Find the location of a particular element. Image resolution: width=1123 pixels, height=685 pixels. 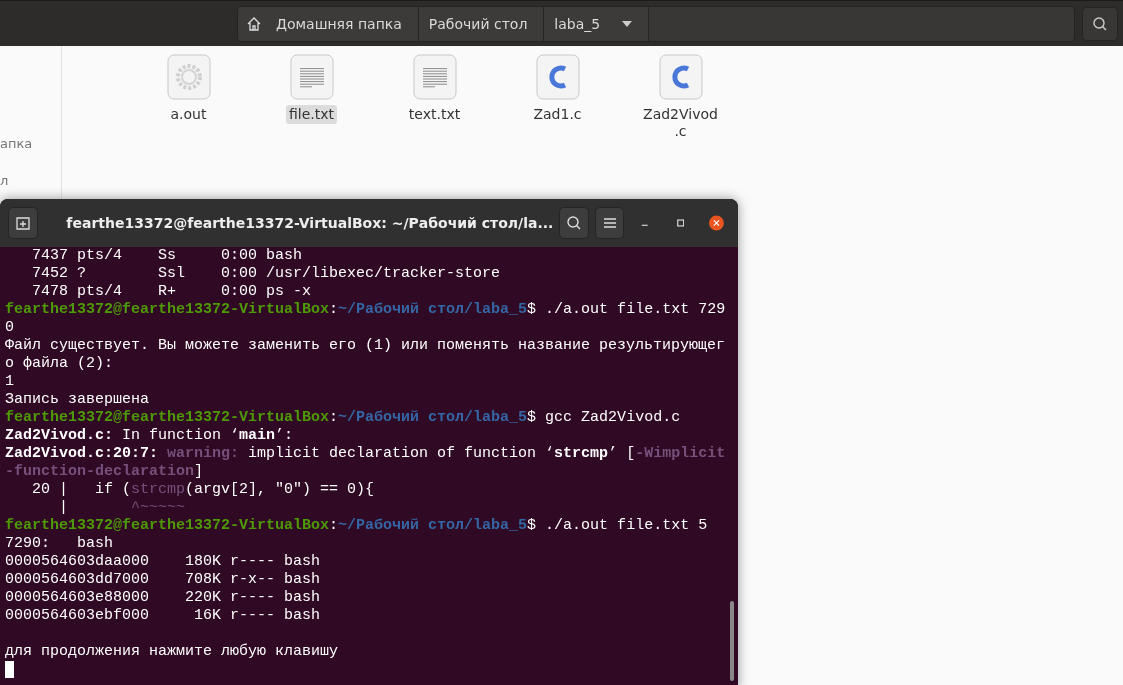

scrollbar is located at coordinates (732, 641).